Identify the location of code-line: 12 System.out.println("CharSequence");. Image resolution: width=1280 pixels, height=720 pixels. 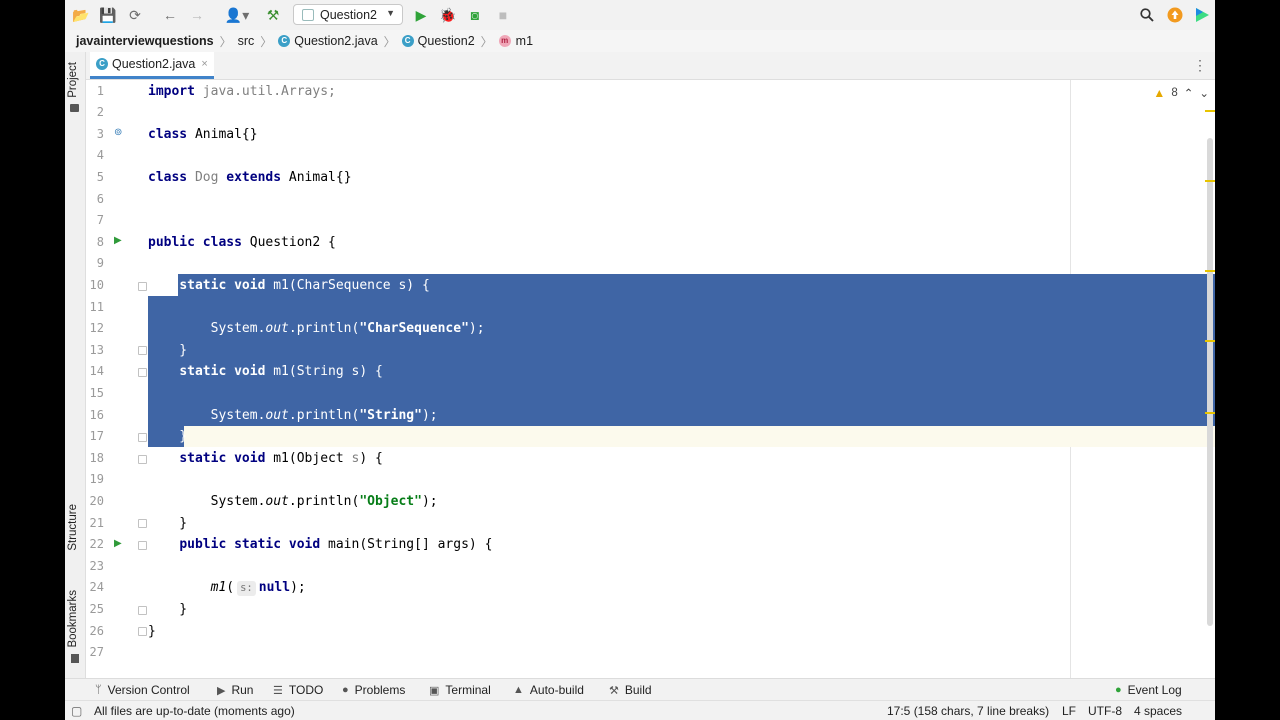
(650, 329).